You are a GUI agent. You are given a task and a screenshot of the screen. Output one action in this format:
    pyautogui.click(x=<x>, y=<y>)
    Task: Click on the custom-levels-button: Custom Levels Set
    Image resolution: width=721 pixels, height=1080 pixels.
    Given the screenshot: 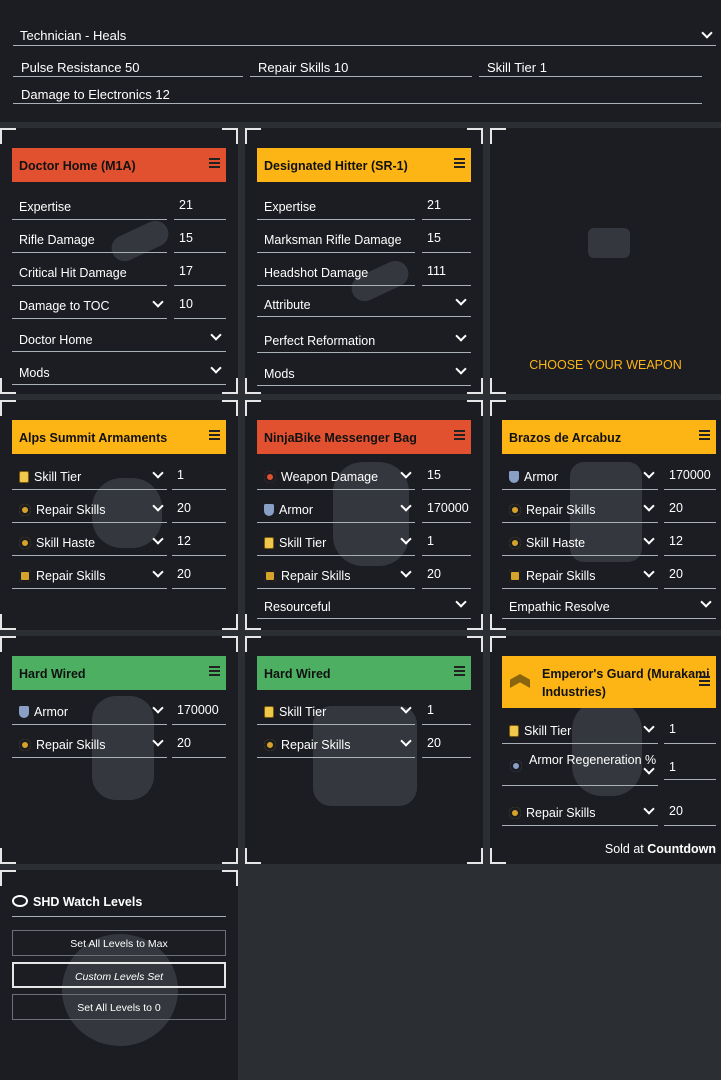 What is the action you would take?
    pyautogui.click(x=119, y=975)
    